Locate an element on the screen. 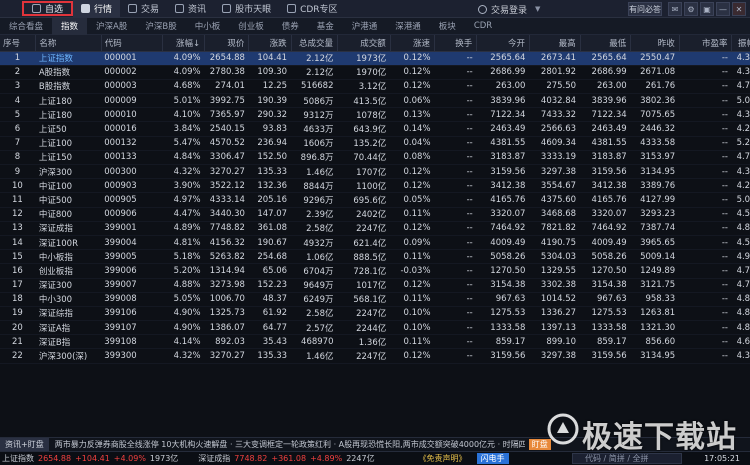  category-tab-8: 沪港通 is located at coordinates (365, 26).